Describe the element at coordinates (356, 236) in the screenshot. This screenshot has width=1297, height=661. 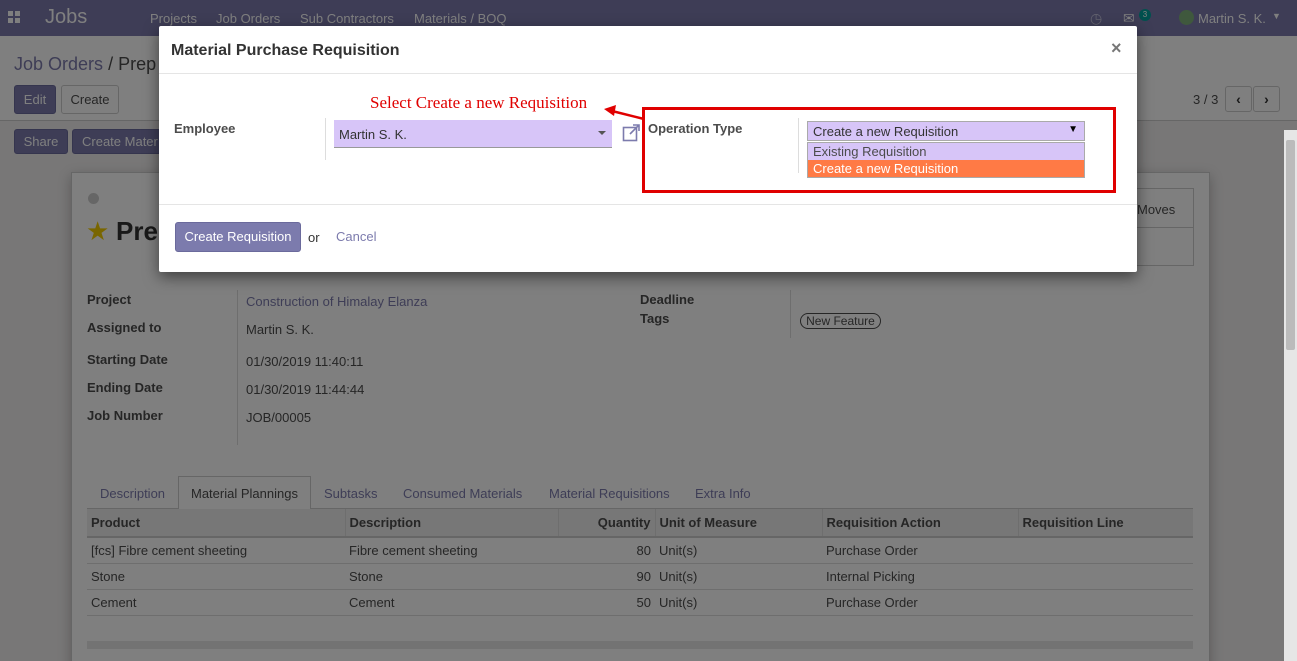
I see `cancel-link: Cancel` at that location.